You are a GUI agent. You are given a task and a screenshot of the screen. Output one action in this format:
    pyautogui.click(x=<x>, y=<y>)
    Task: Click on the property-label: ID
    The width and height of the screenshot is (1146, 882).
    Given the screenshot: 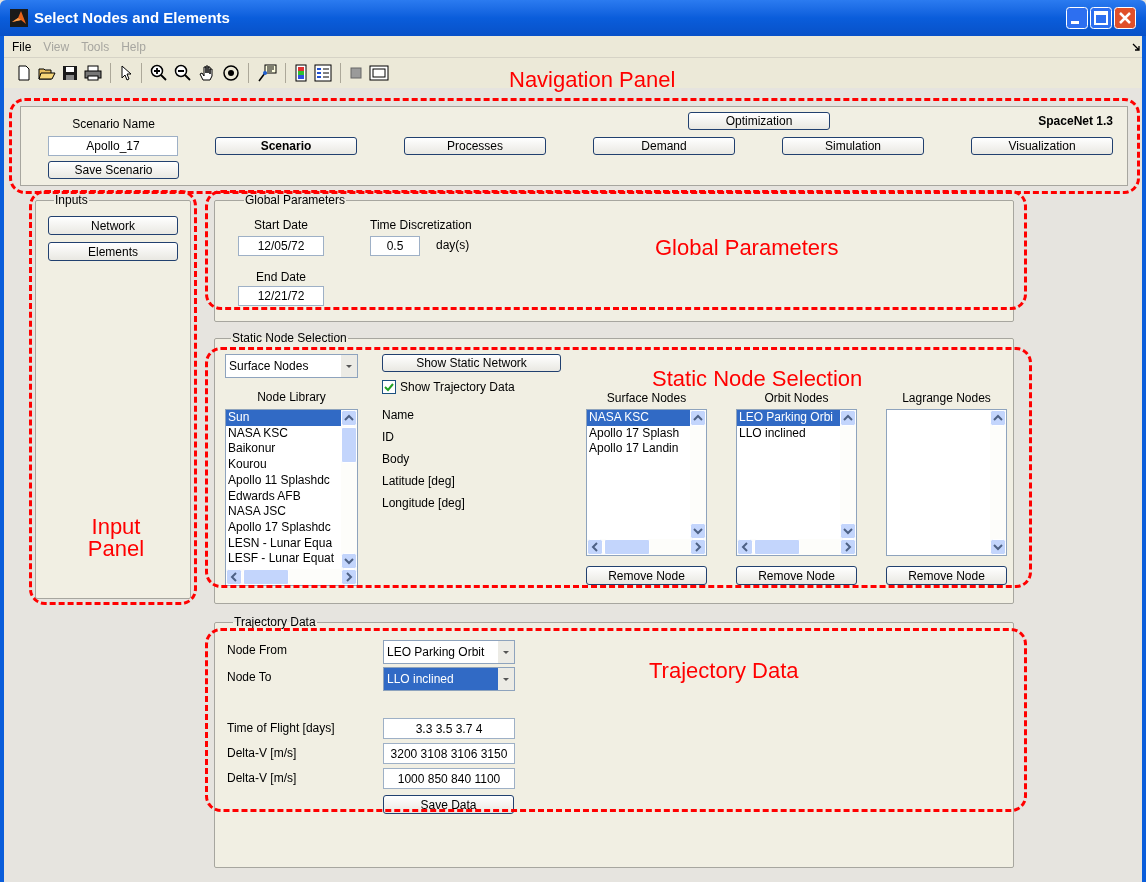 What is the action you would take?
    pyautogui.click(x=388, y=437)
    